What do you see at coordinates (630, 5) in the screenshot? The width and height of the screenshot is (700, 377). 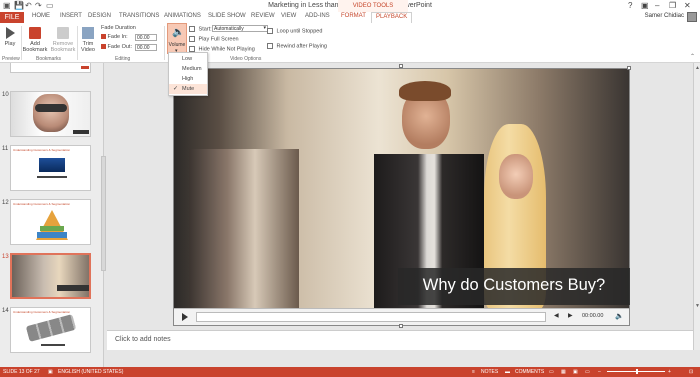 I see `help-icon: ?` at bounding box center [630, 5].